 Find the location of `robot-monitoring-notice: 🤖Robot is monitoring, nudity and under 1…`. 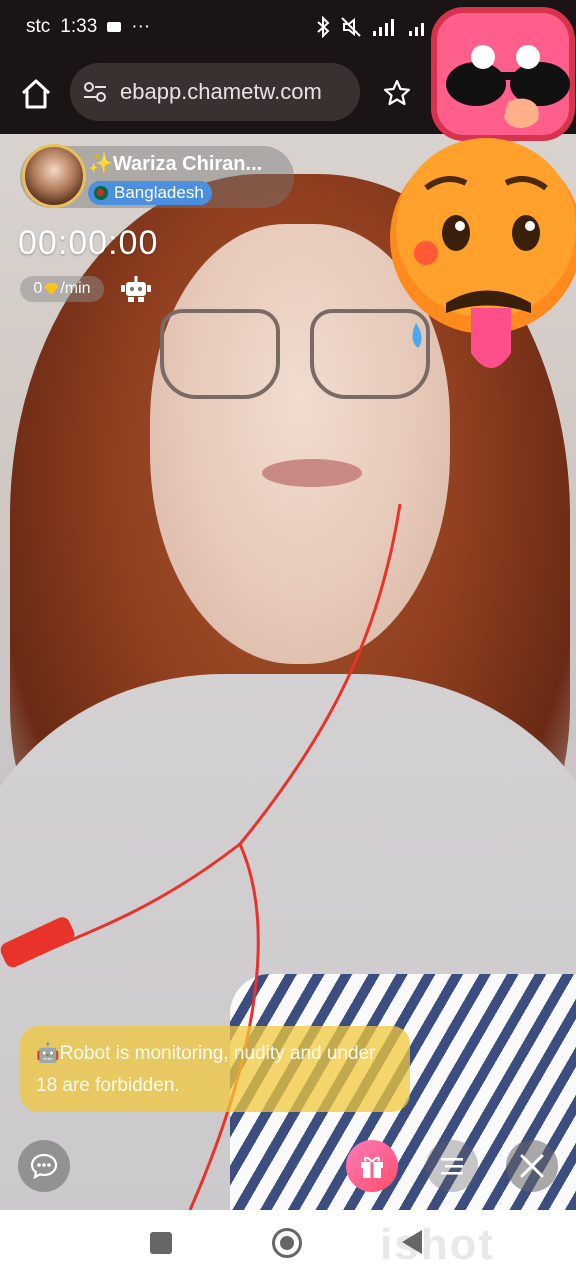

robot-monitoring-notice: 🤖Robot is monitoring, nudity and under 1… is located at coordinates (215, 1069).